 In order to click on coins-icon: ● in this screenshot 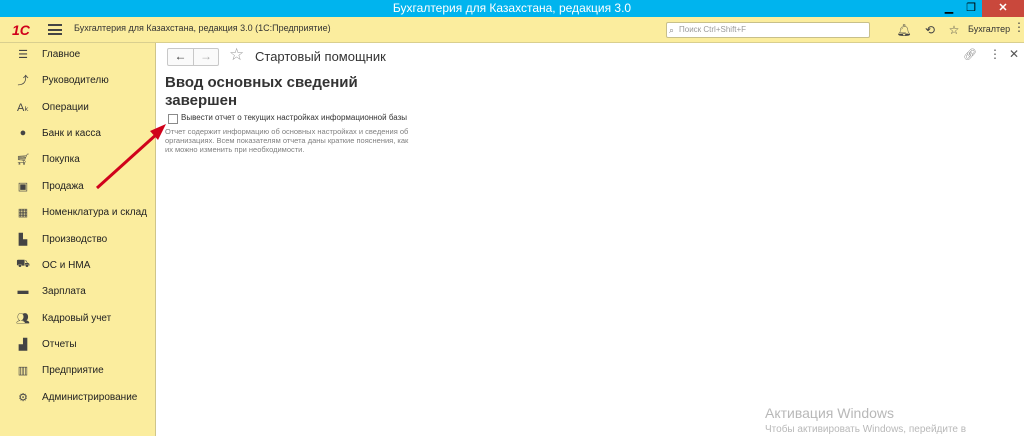, I will do `click(23, 133)`.